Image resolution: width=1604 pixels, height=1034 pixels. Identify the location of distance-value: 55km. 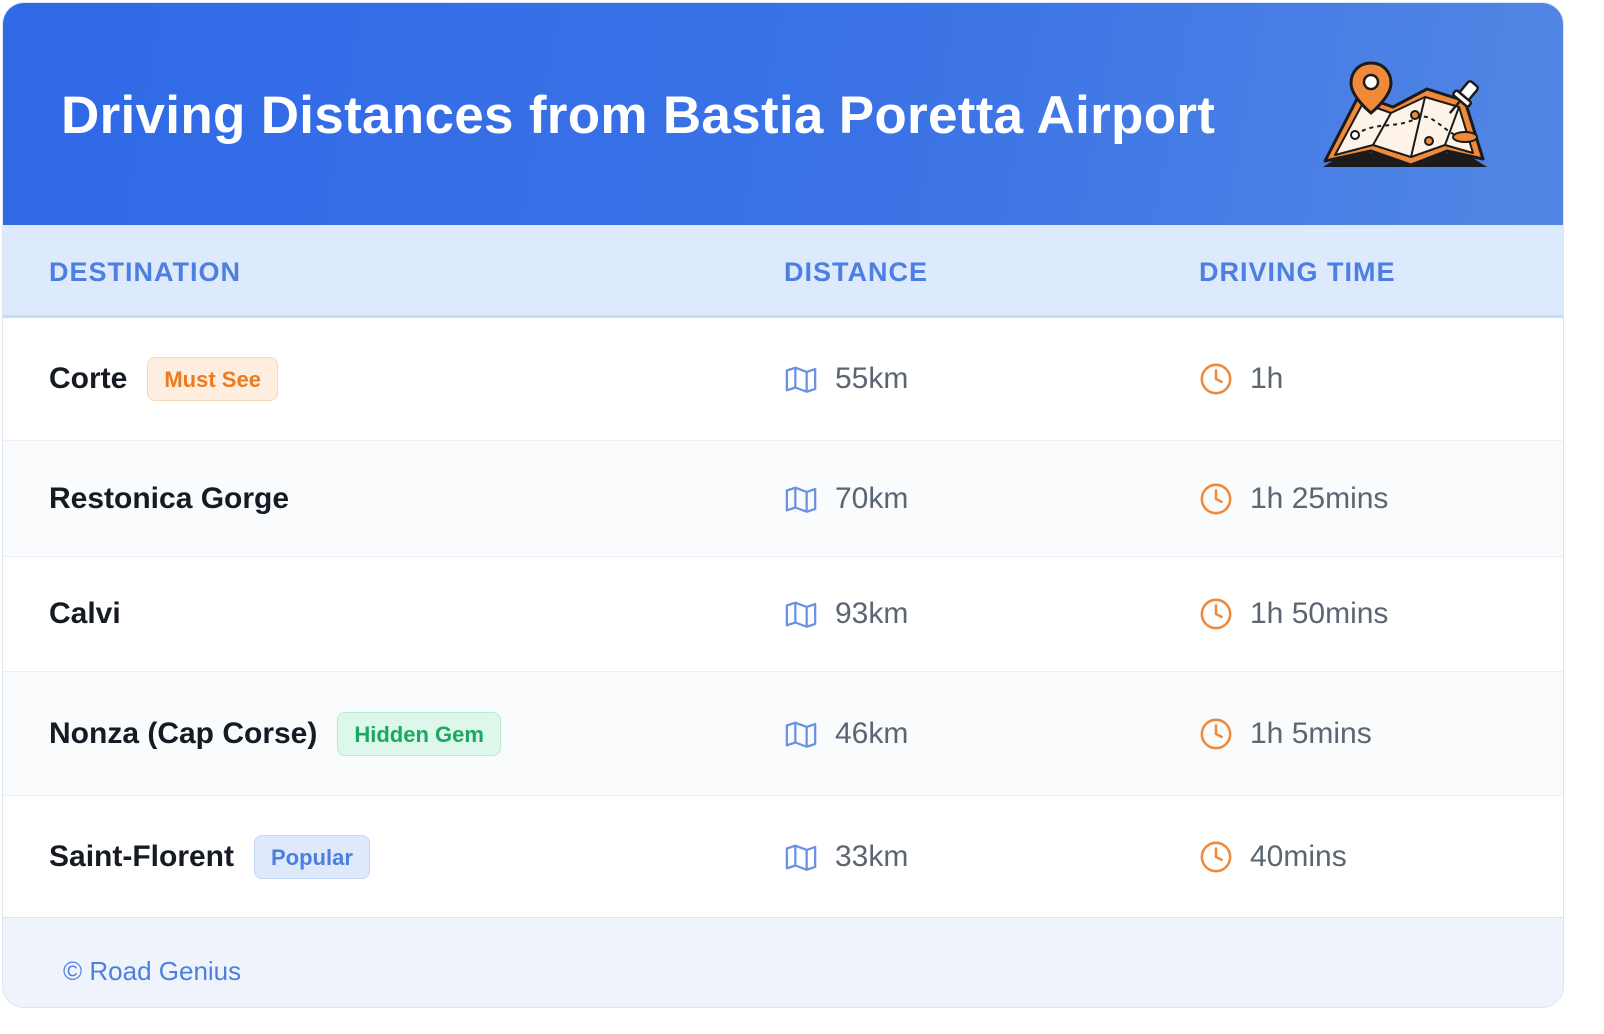
(872, 378).